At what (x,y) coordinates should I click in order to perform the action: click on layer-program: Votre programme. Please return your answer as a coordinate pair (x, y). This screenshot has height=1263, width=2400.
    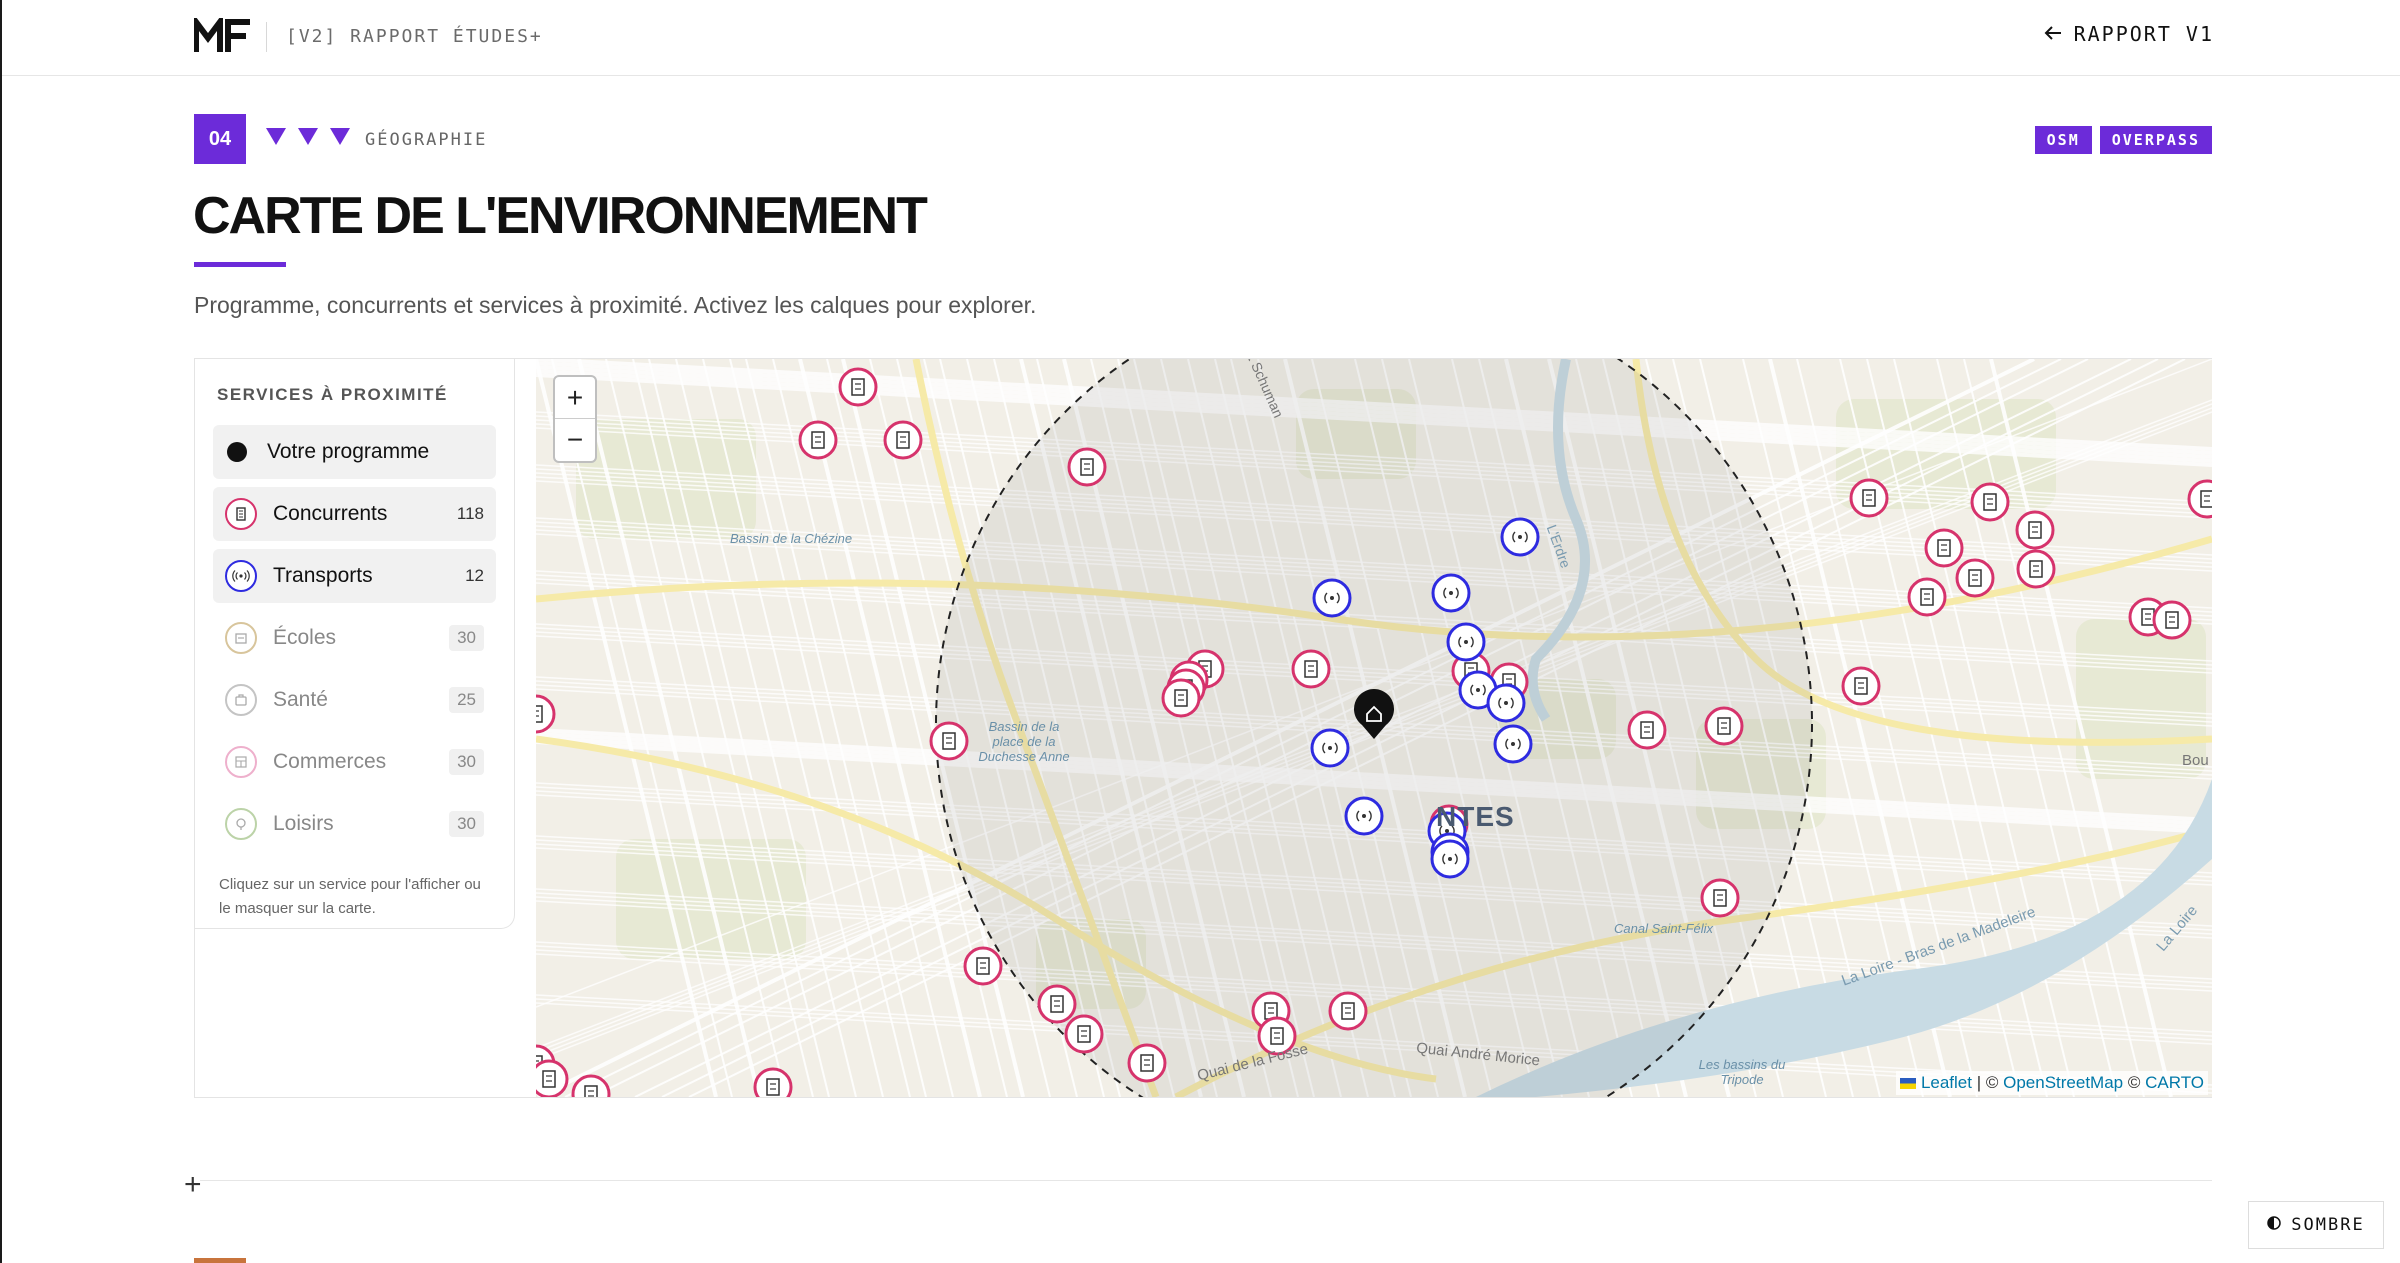
    Looking at the image, I should click on (354, 452).